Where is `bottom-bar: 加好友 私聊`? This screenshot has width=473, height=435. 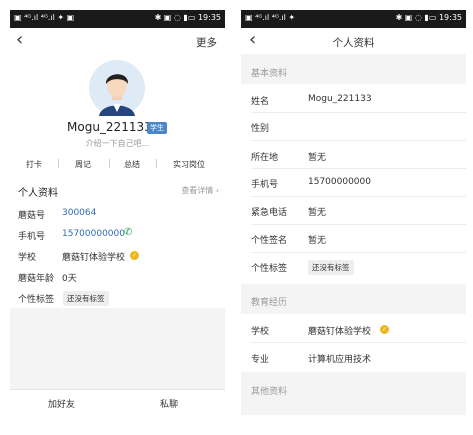 bottom-bar: 加好友 私聊 is located at coordinates (117, 402).